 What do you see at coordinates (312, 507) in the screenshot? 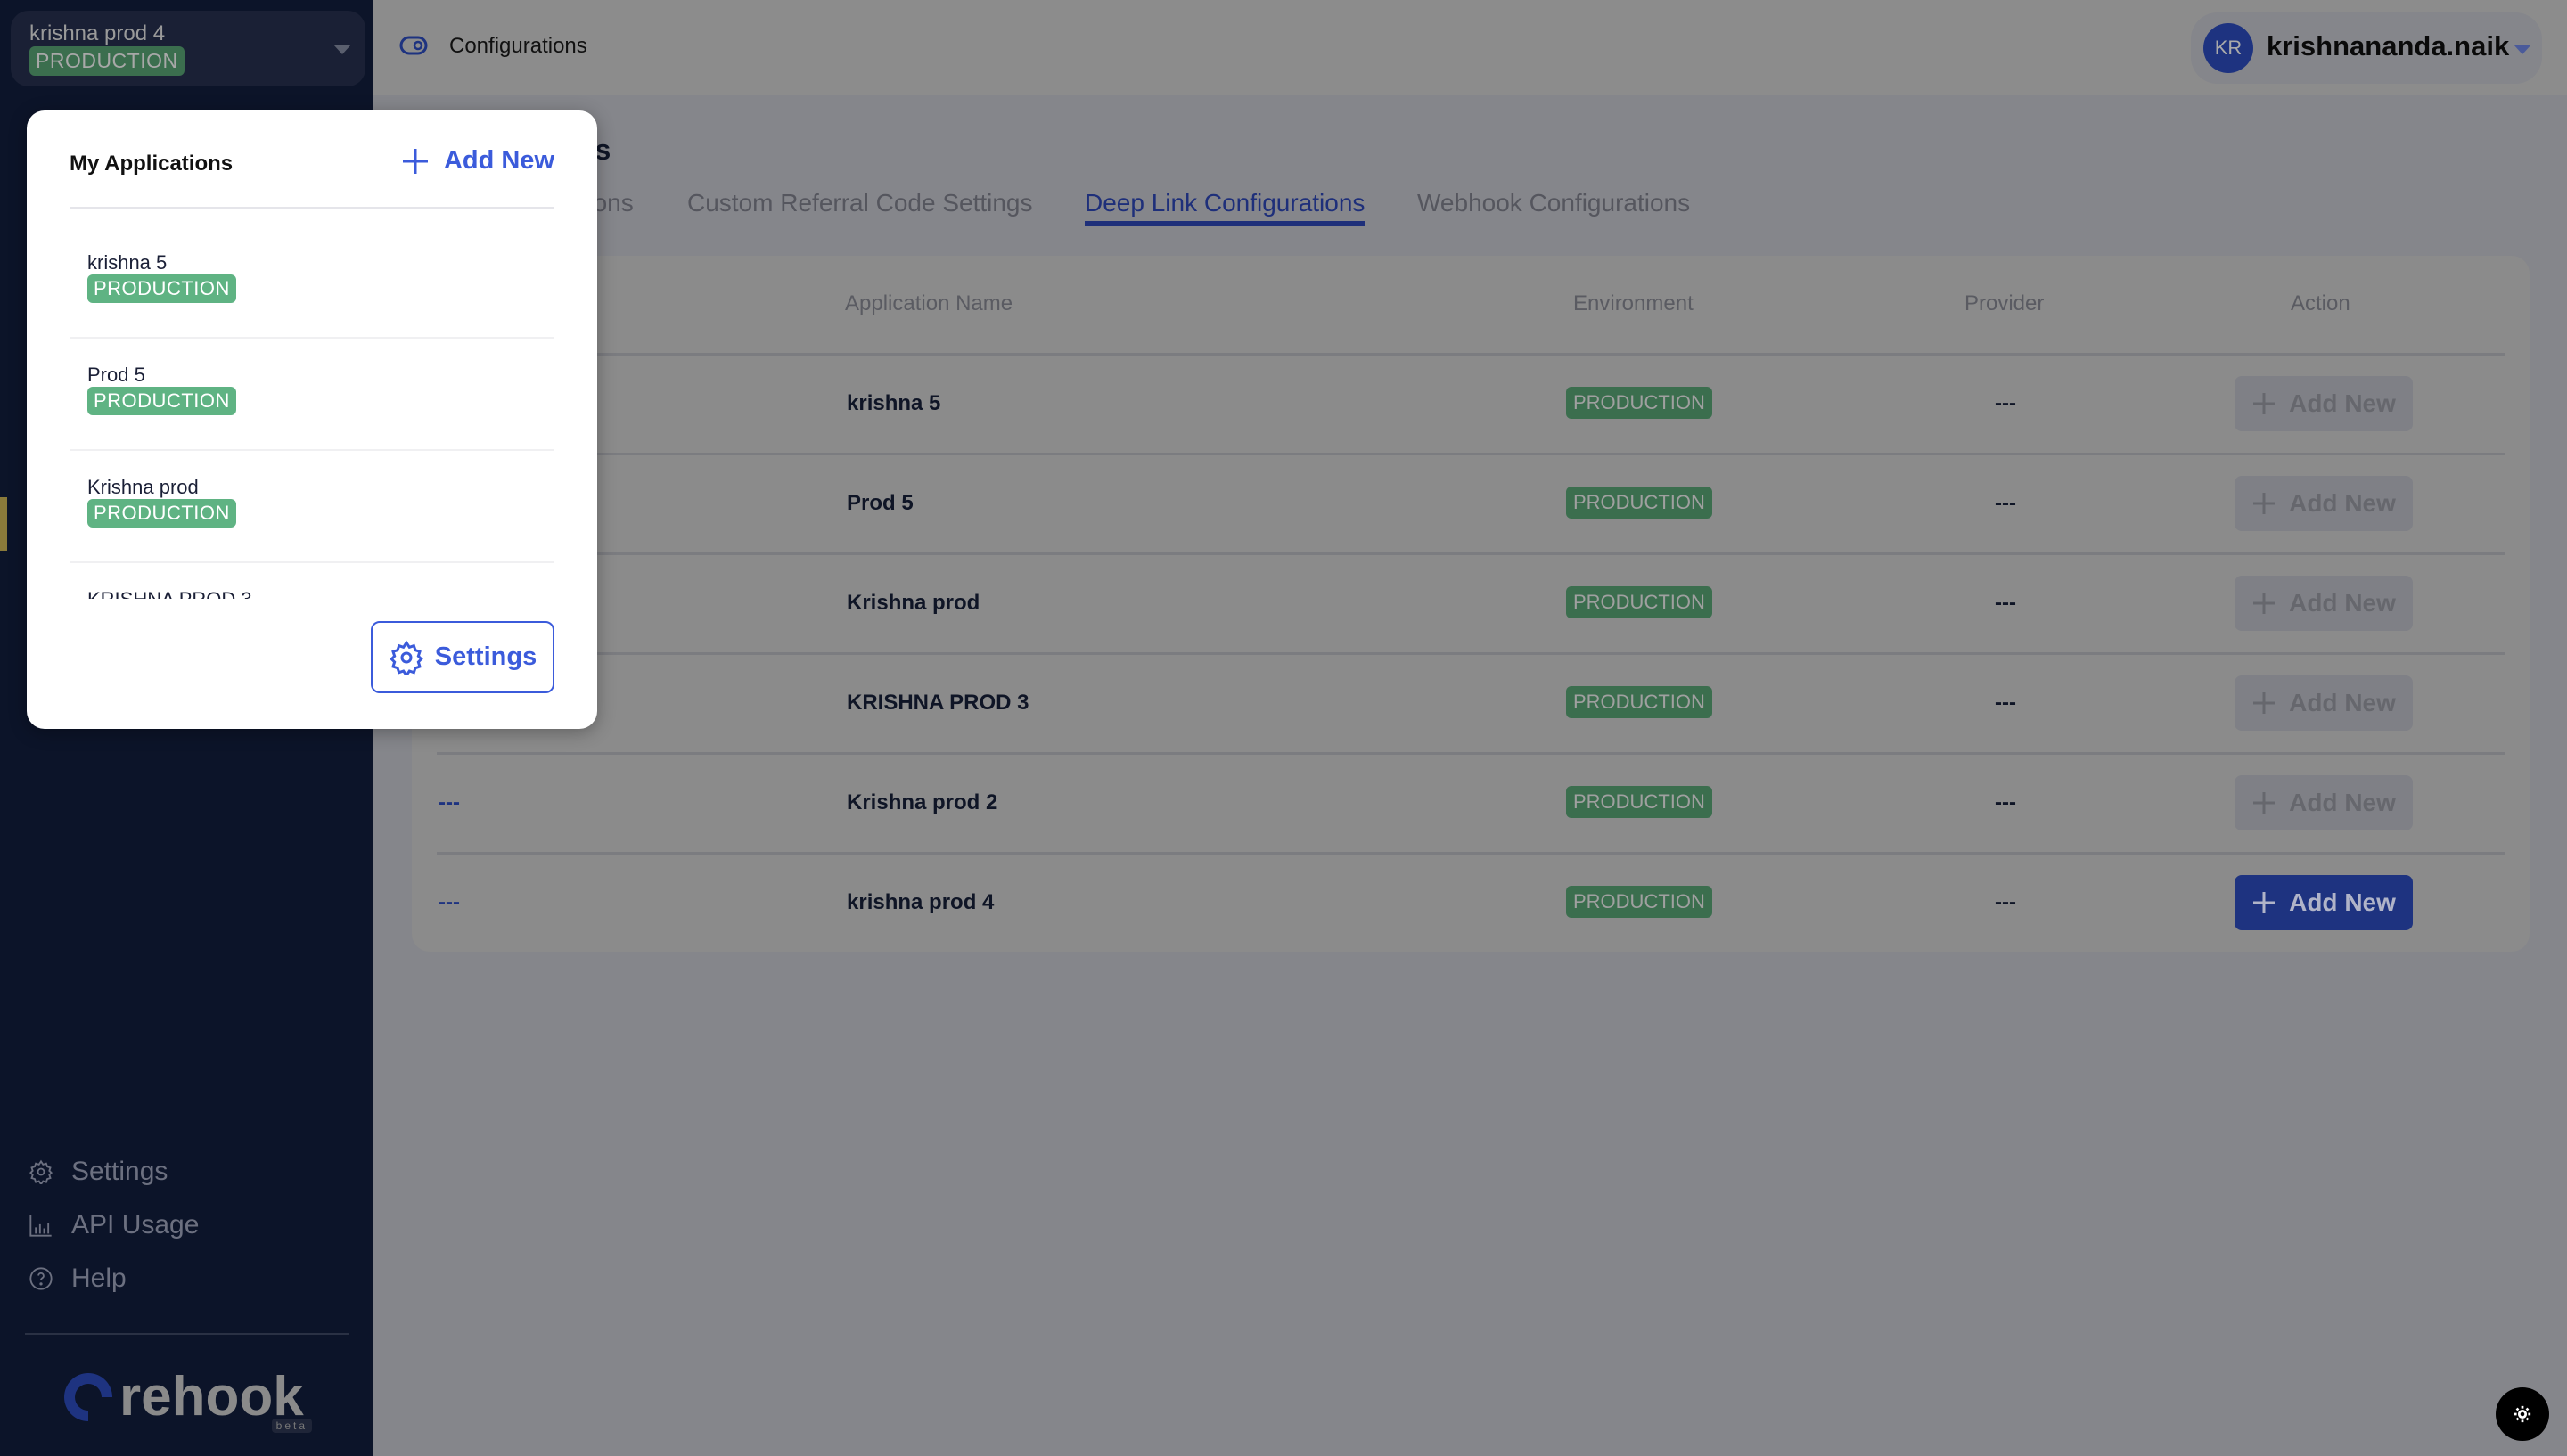
I see `application-list-item: Krishna prod PRODUCTION` at bounding box center [312, 507].